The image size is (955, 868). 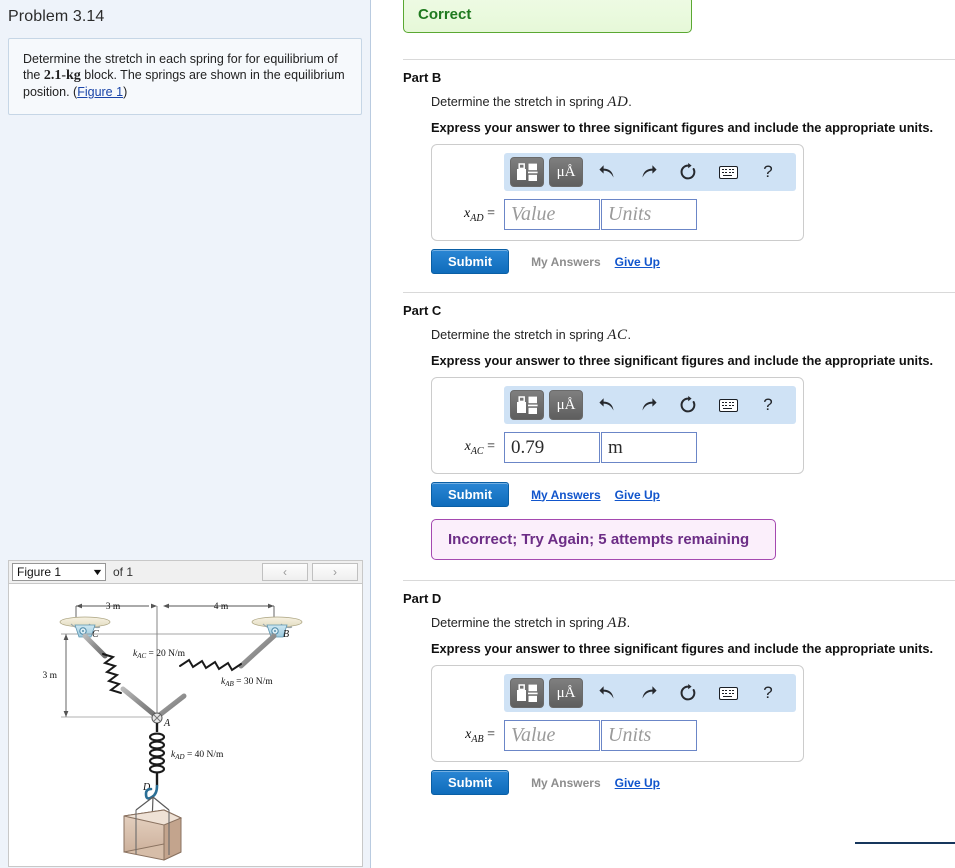 I want to click on part-c-question-suffix: ., so click(x=629, y=335).